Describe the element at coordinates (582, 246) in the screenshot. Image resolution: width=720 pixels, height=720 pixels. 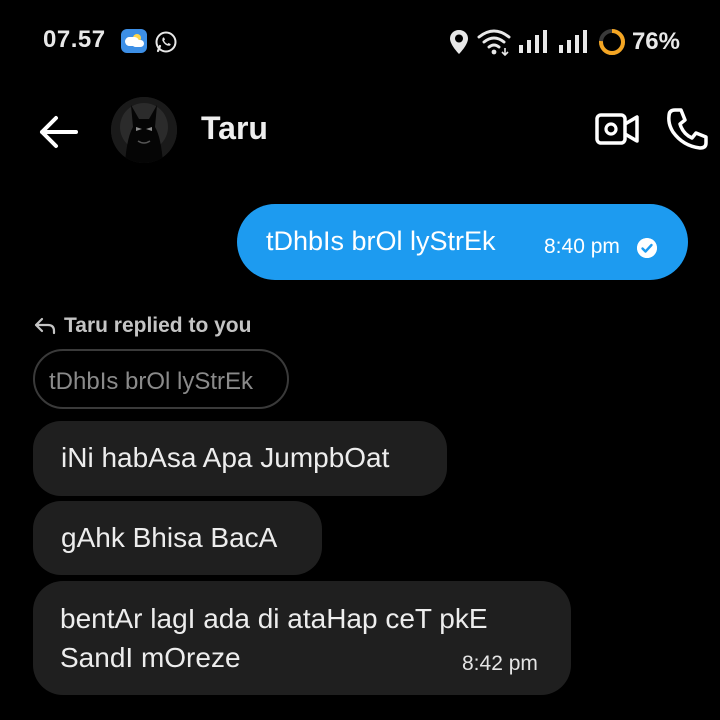
I see `message-time: 8:40 pm` at that location.